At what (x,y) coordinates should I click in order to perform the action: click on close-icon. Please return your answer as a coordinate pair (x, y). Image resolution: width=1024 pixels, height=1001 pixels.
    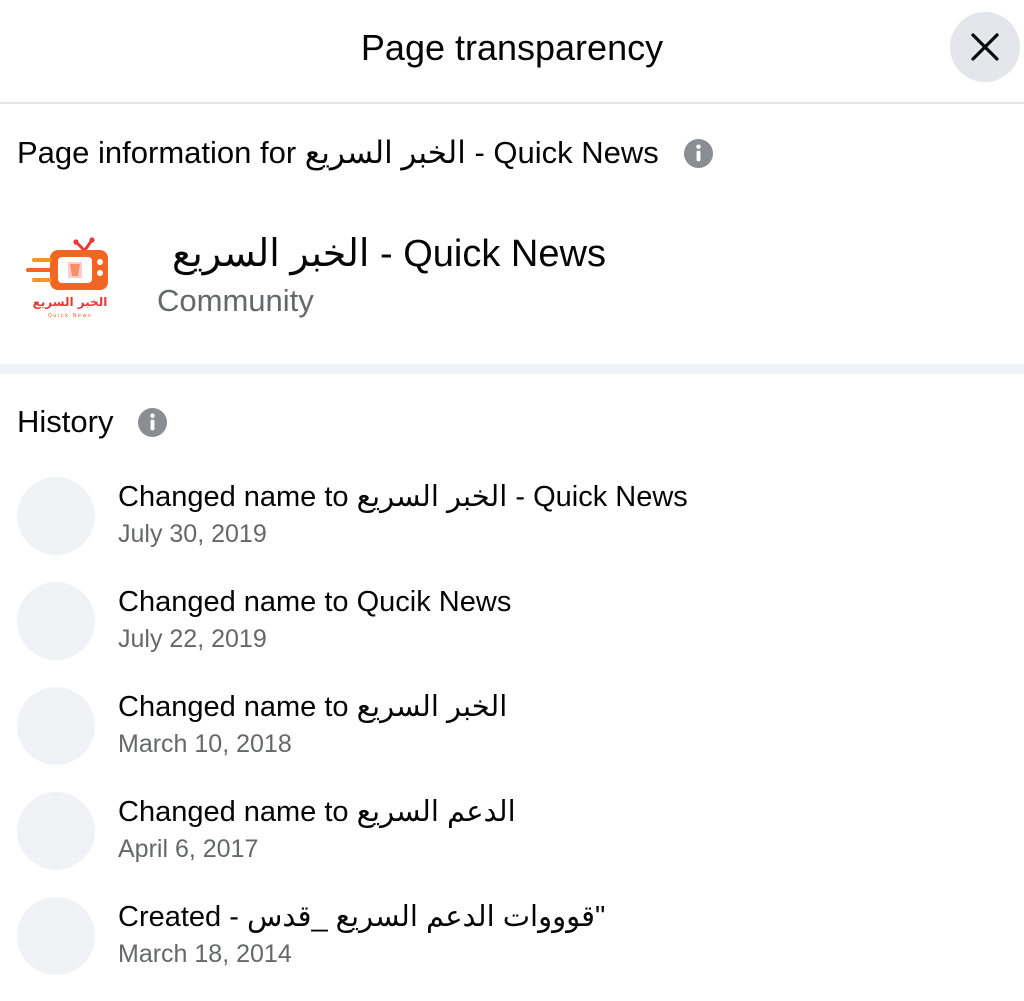
    Looking at the image, I should click on (985, 47).